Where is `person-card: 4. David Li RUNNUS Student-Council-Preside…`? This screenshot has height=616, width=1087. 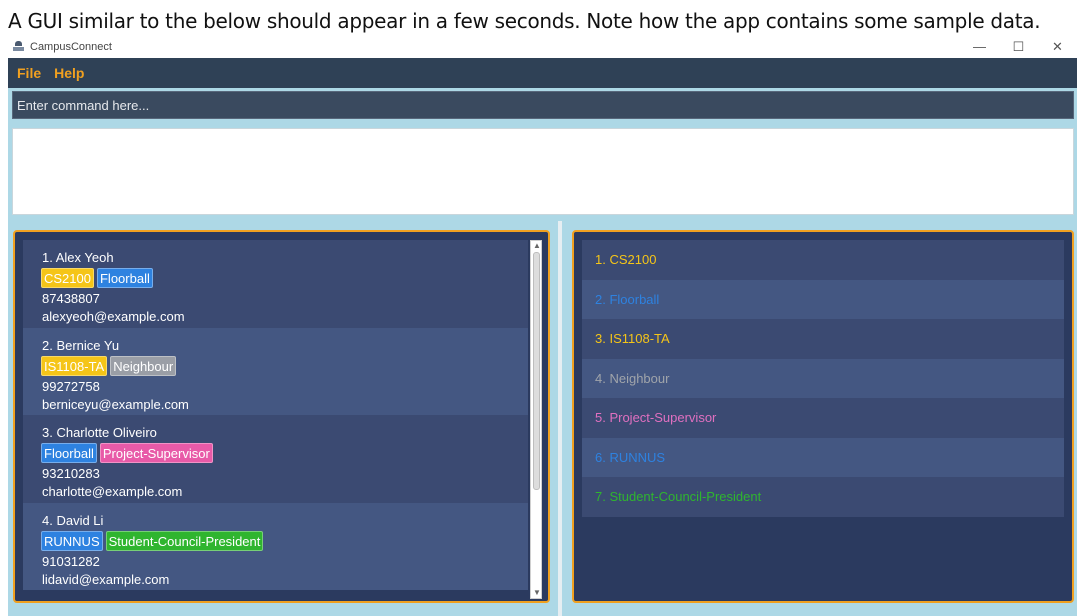 person-card: 4. David Li RUNNUS Student-Council-Preside… is located at coordinates (275, 546).